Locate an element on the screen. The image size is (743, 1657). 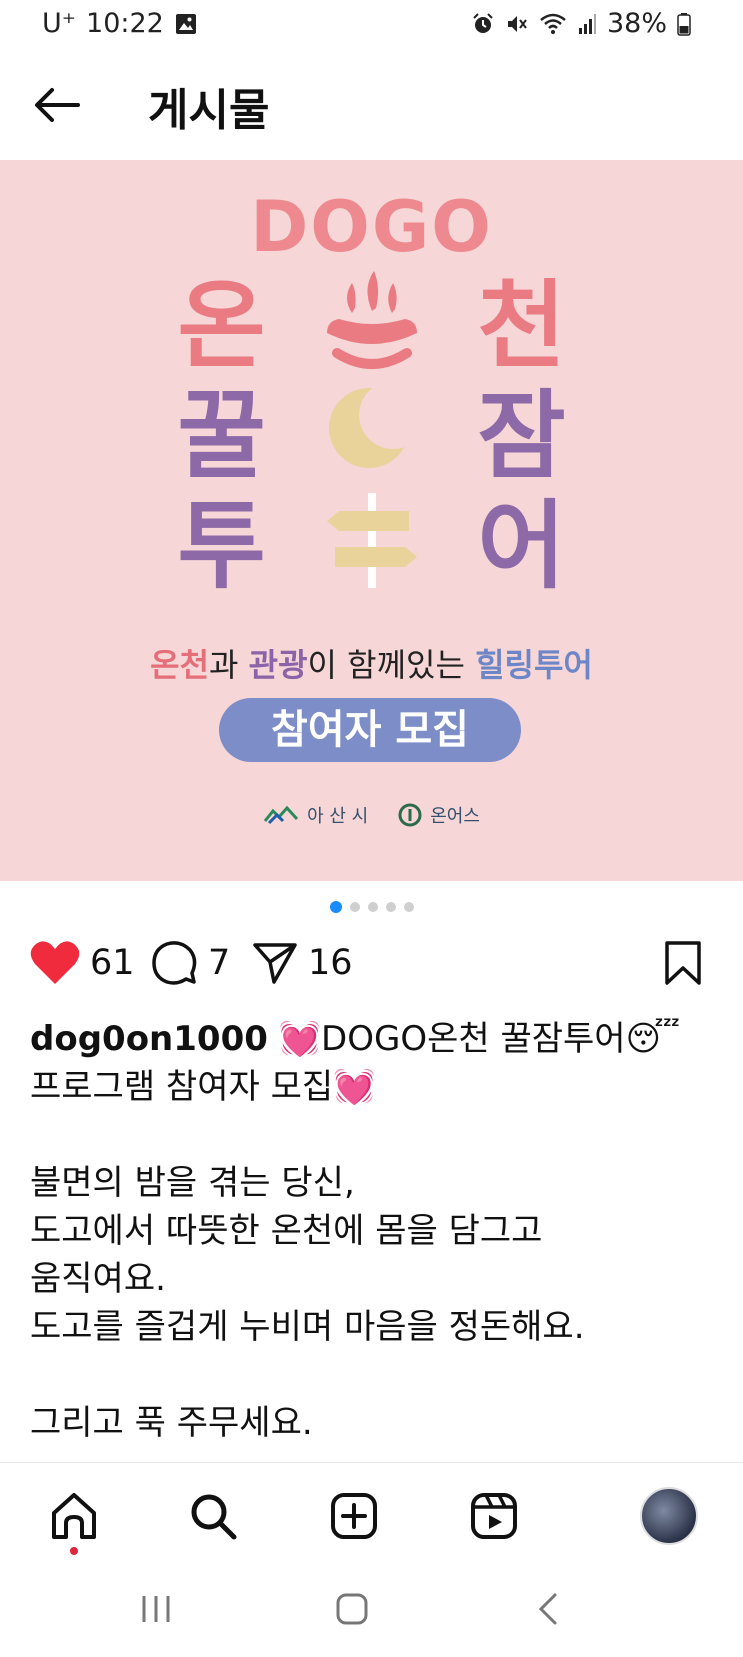
poster-row-3: 투 어 is located at coordinates (371, 537).